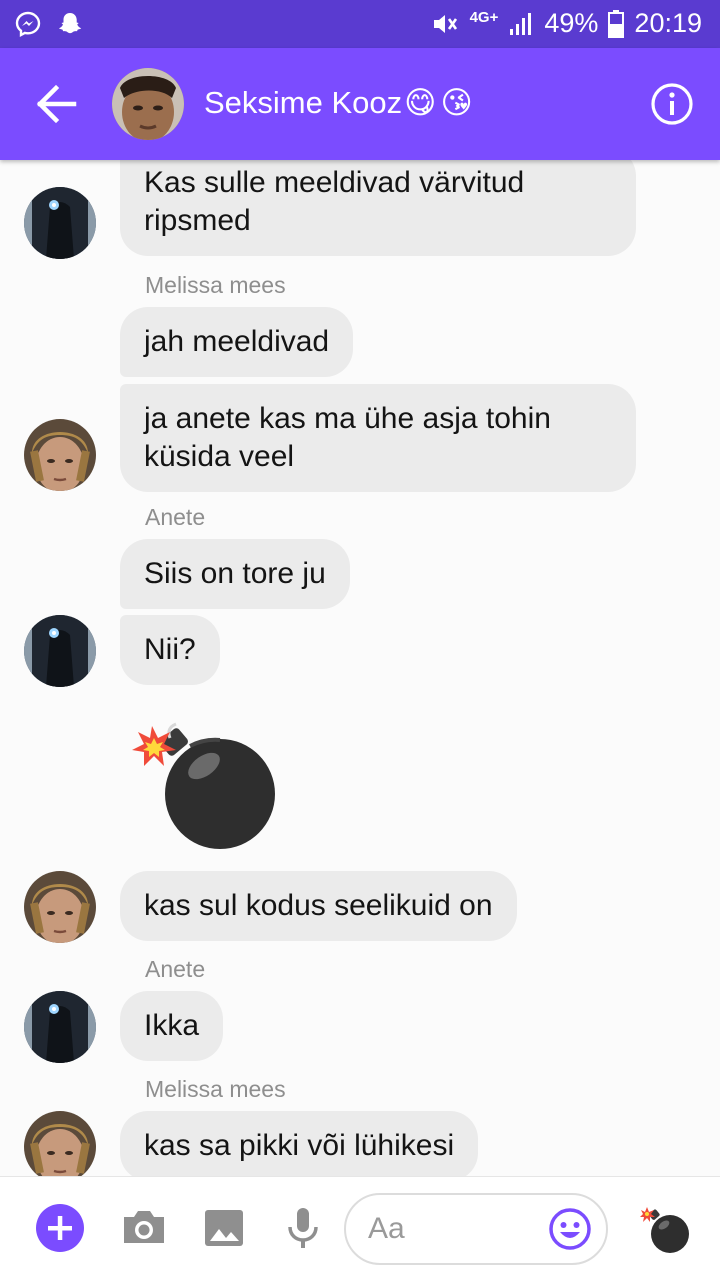 The height and width of the screenshot is (1280, 720). I want to click on message-bubble: jah meeldivad, so click(237, 342).